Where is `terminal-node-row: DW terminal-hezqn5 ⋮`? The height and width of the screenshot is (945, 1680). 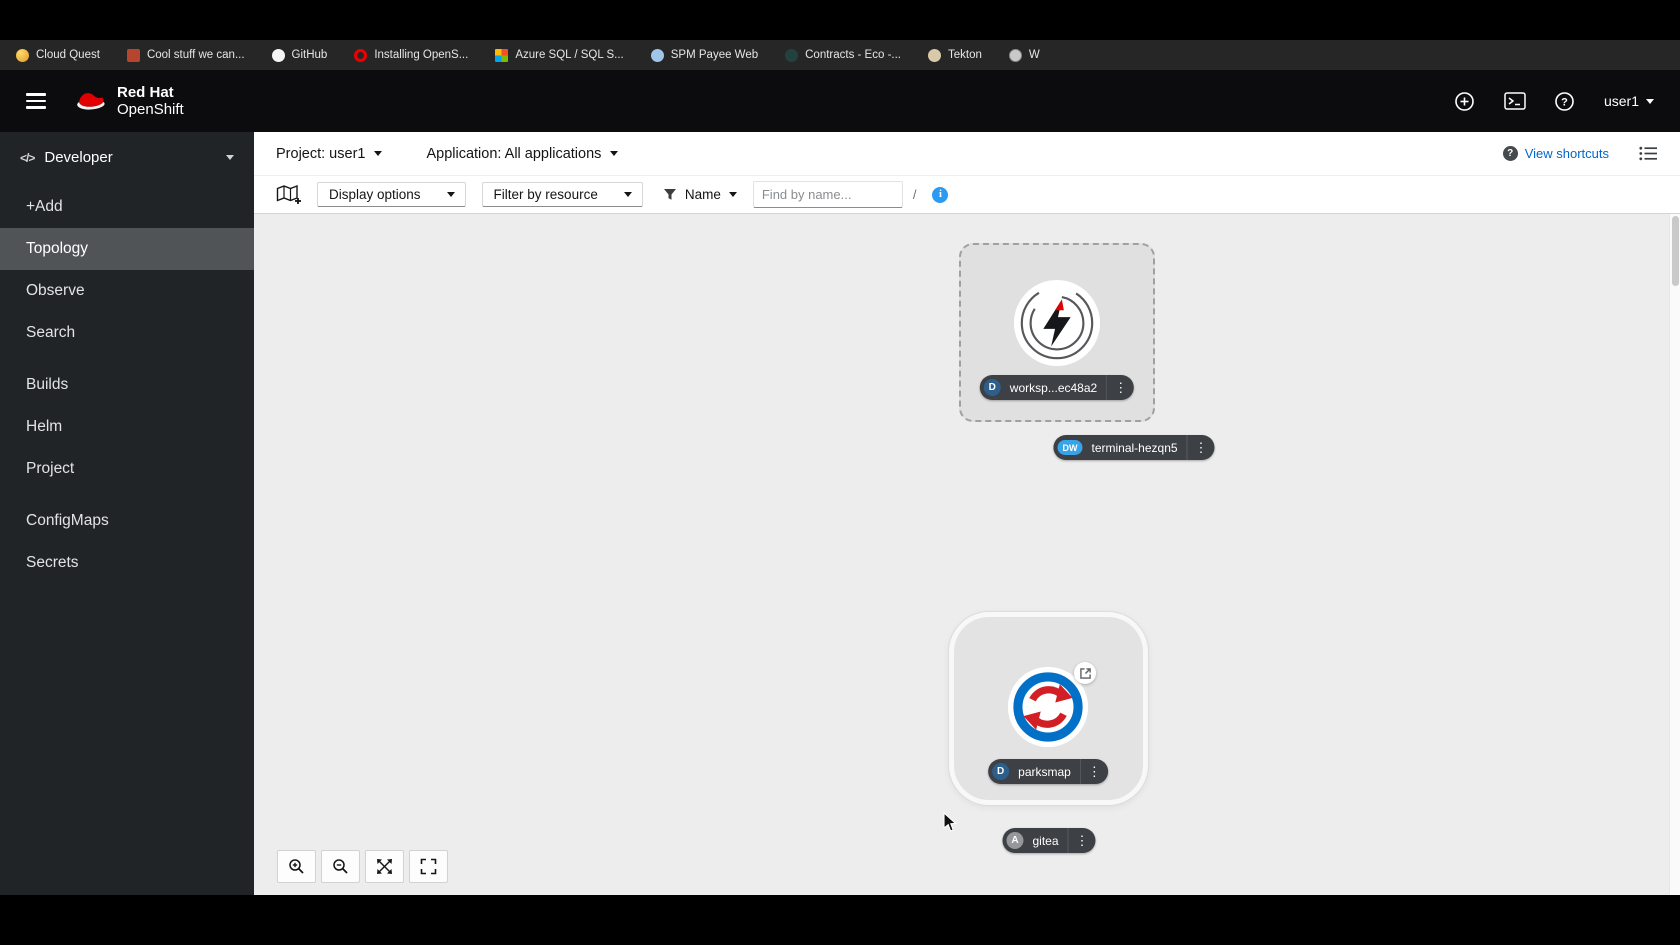
terminal-node-row: DW terminal-hezqn5 ⋮ is located at coordinates (1134, 447).